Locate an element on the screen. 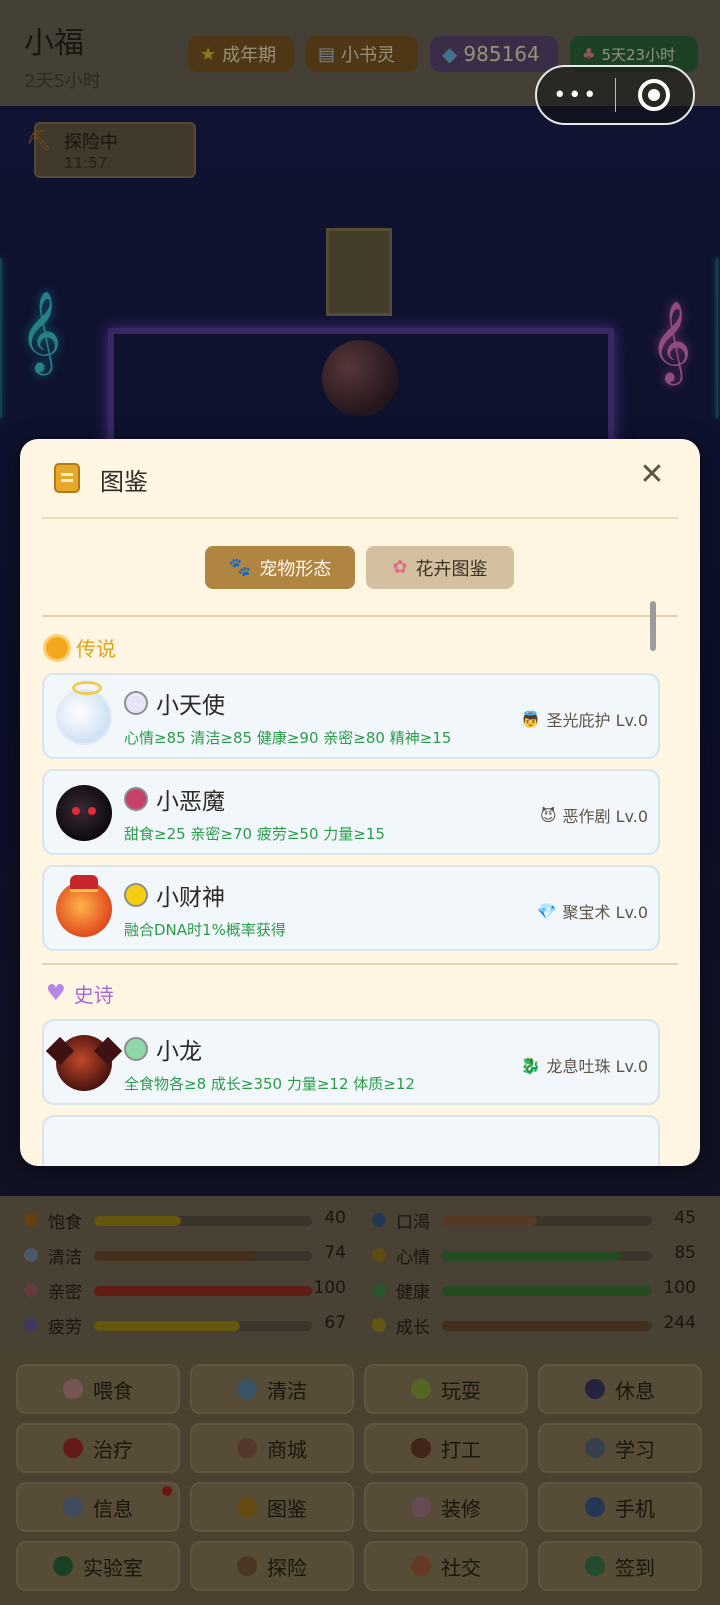  skill-label: 龙息吐珠 Lv.0 is located at coordinates (597, 1066).